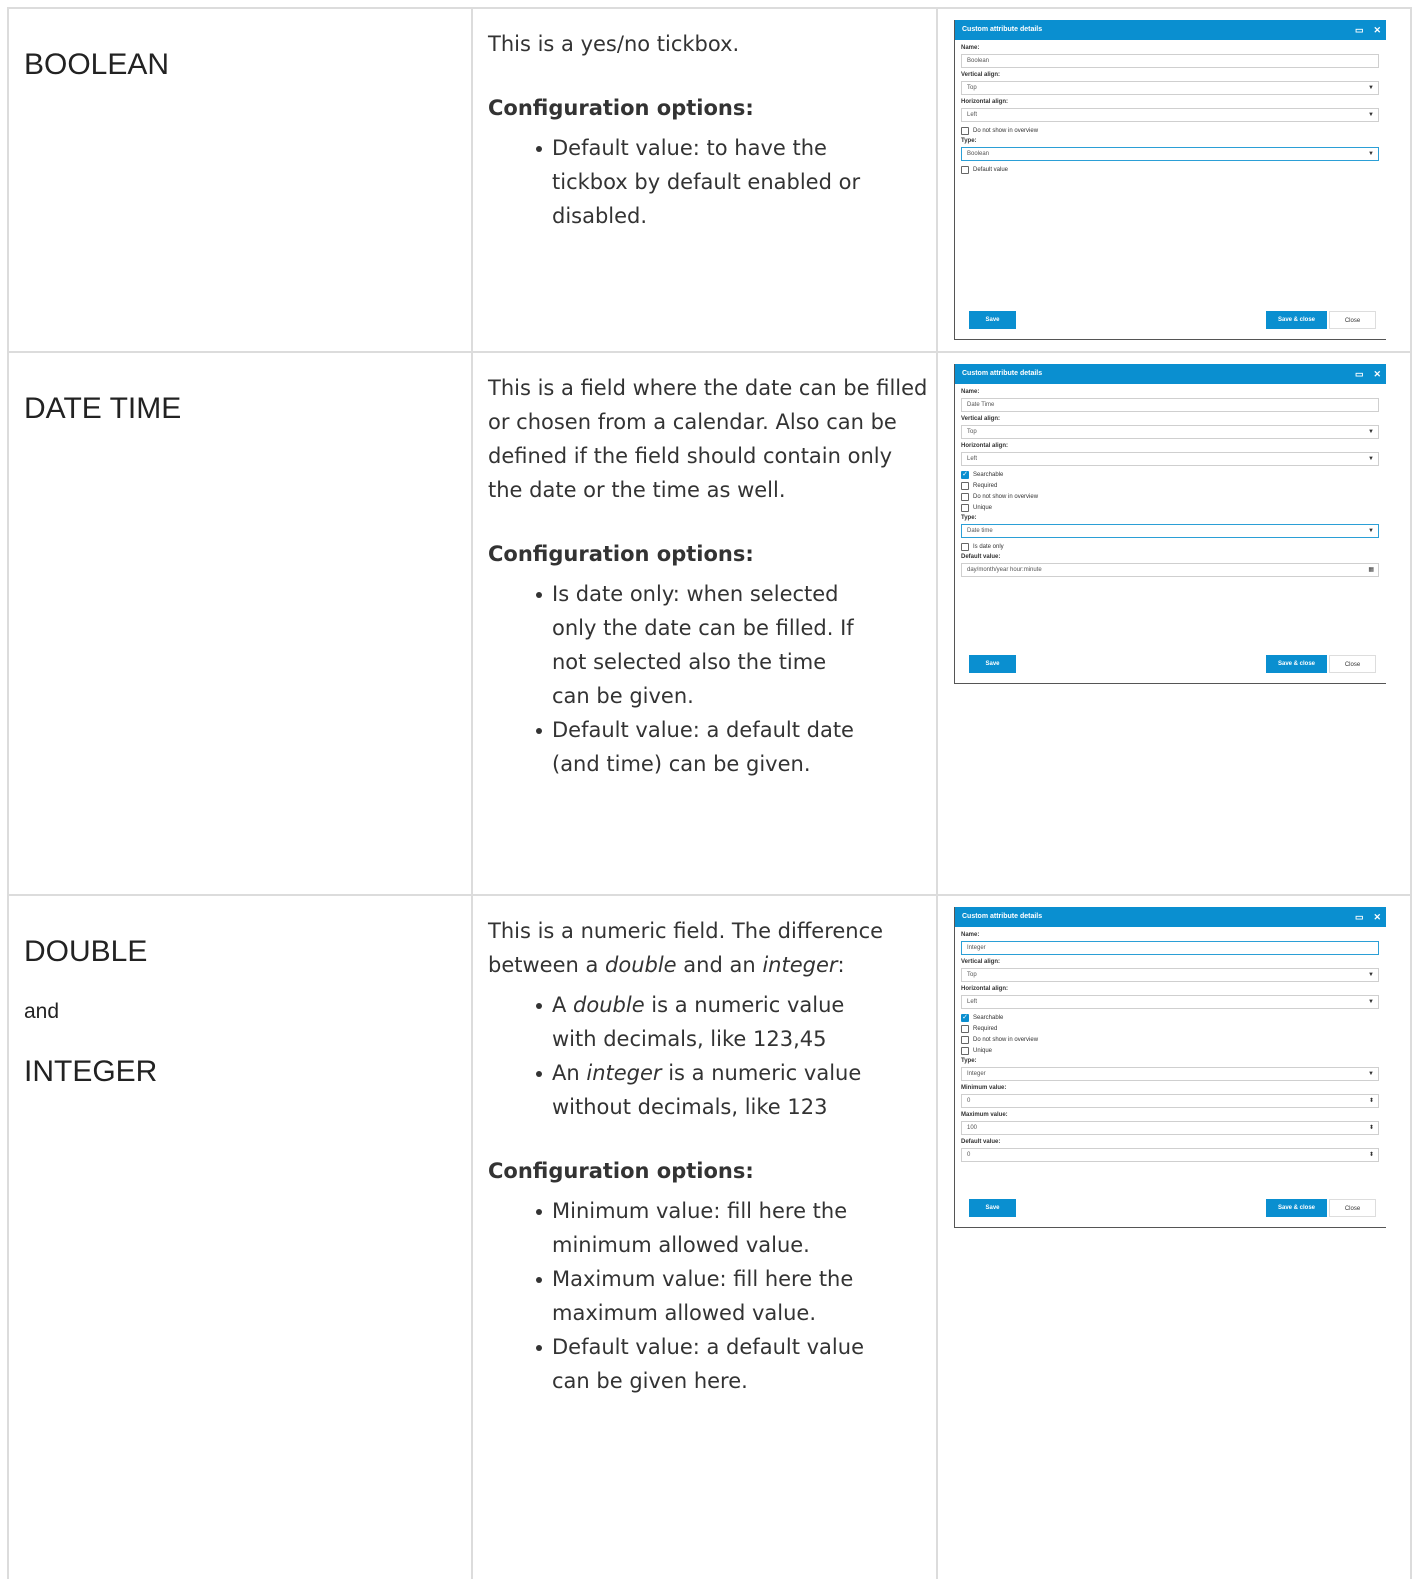 The image size is (1415, 1579). What do you see at coordinates (1170, 405) in the screenshot?
I see `name-input: Date Time` at bounding box center [1170, 405].